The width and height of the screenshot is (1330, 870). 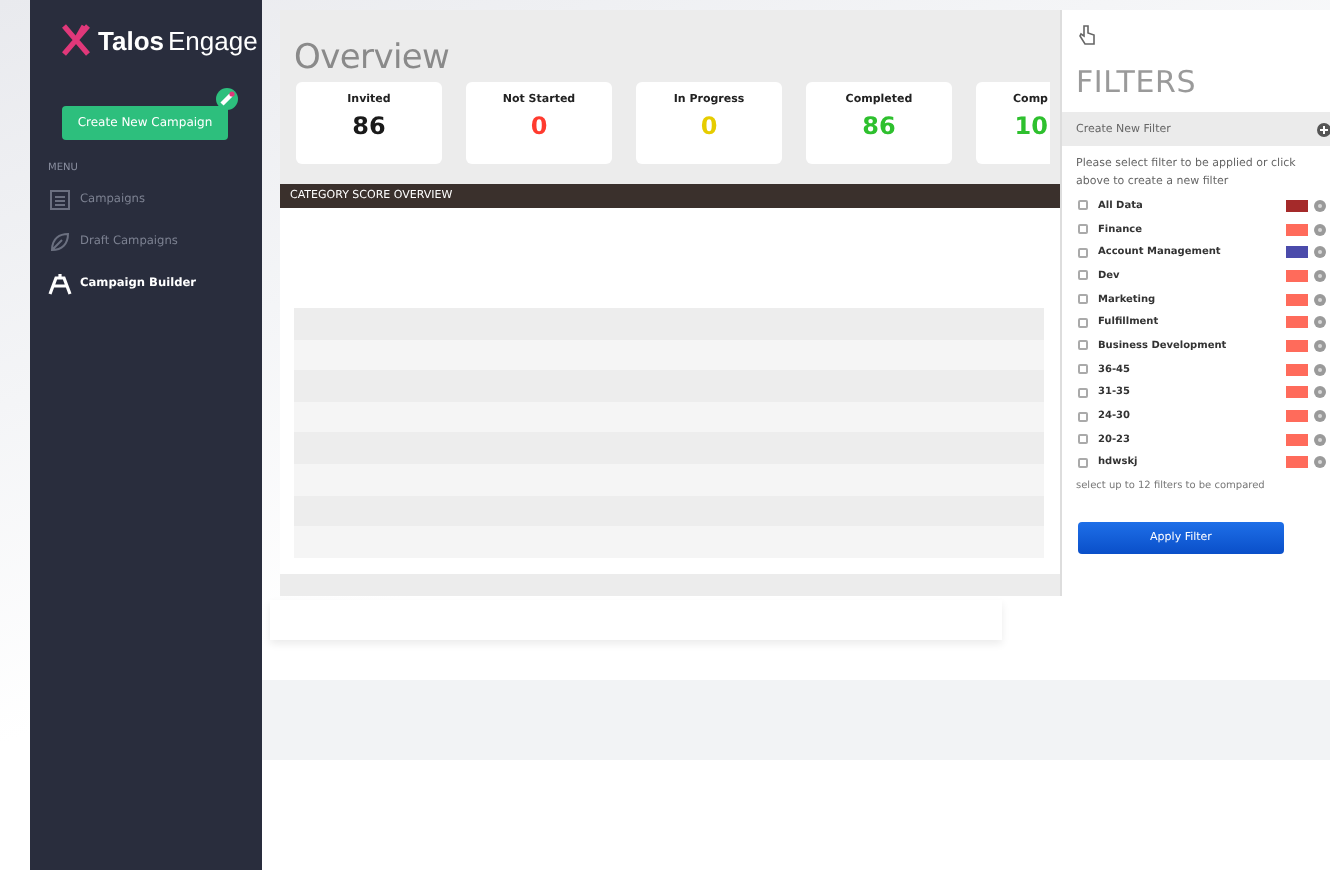 What do you see at coordinates (76, 40) in the screenshot?
I see `logo-icon` at bounding box center [76, 40].